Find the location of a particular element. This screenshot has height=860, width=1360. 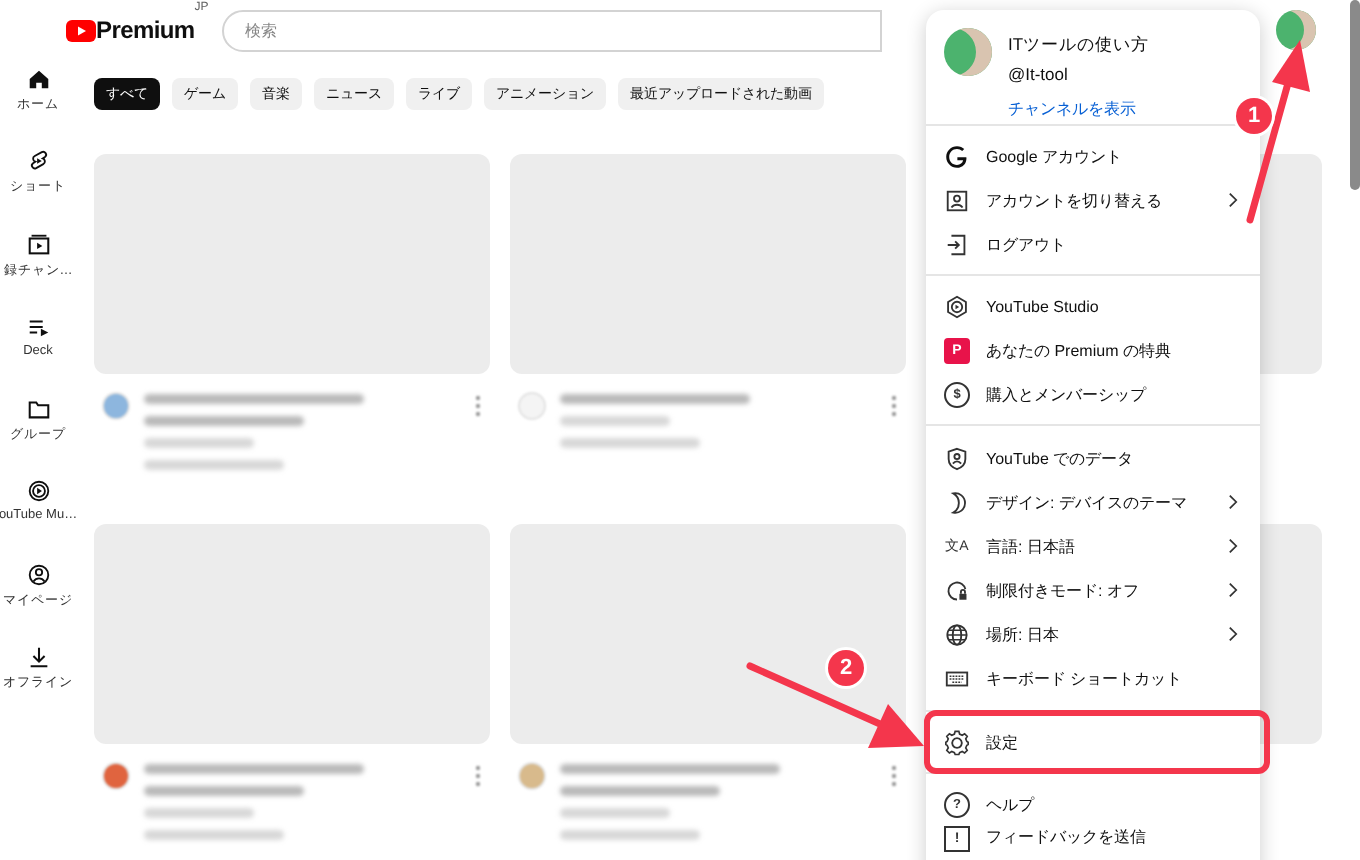

download-icon is located at coordinates (38, 657).